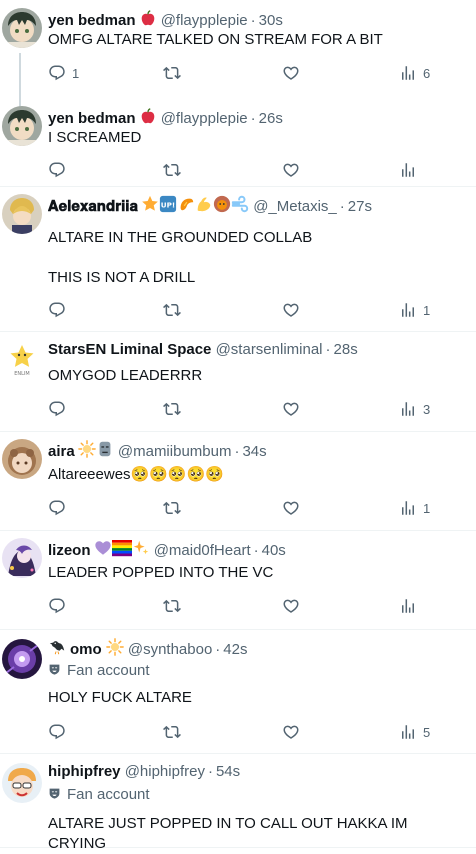 This screenshot has width=476, height=854. What do you see at coordinates (161, 572) in the screenshot?
I see `tweet-text: LEADER POPPED INTO THE VC` at bounding box center [161, 572].